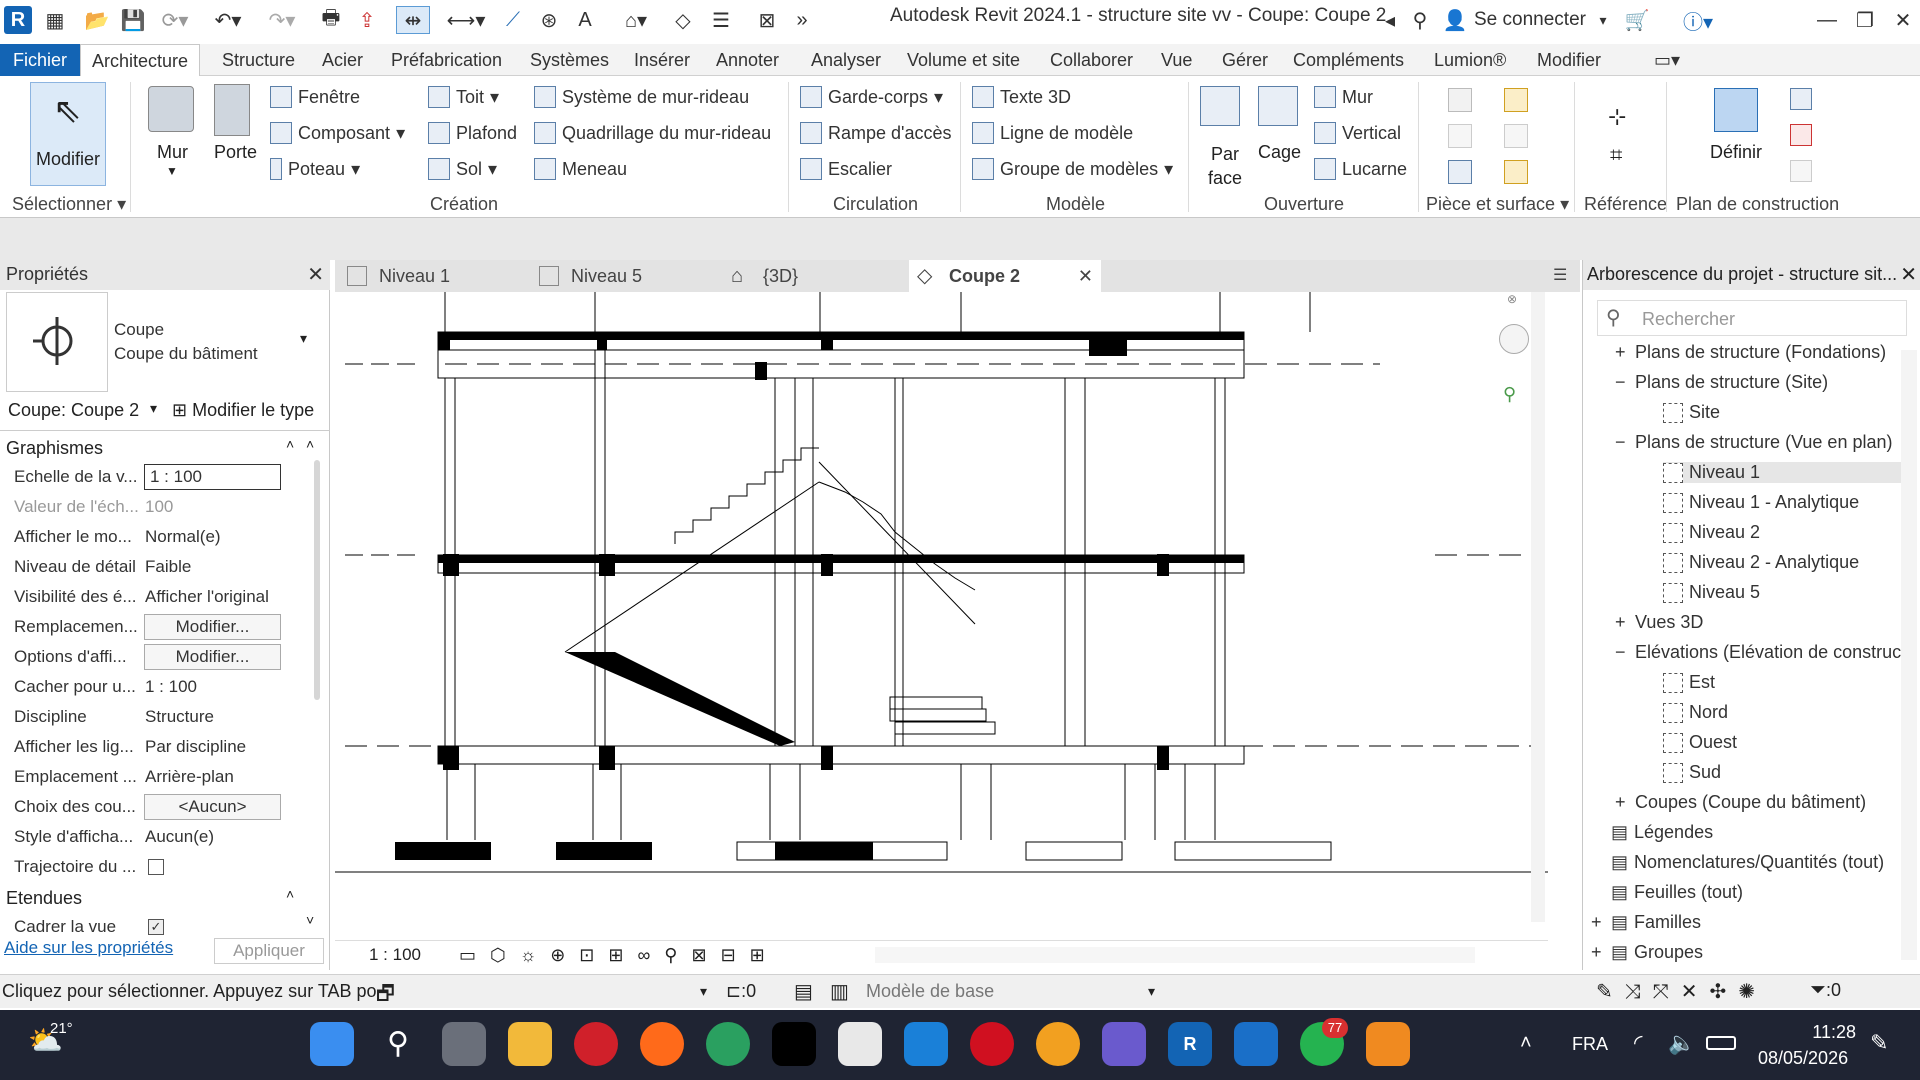  Describe the element at coordinates (69, 204) in the screenshot. I see `group-selectionner: Sélectionner ▾` at that location.